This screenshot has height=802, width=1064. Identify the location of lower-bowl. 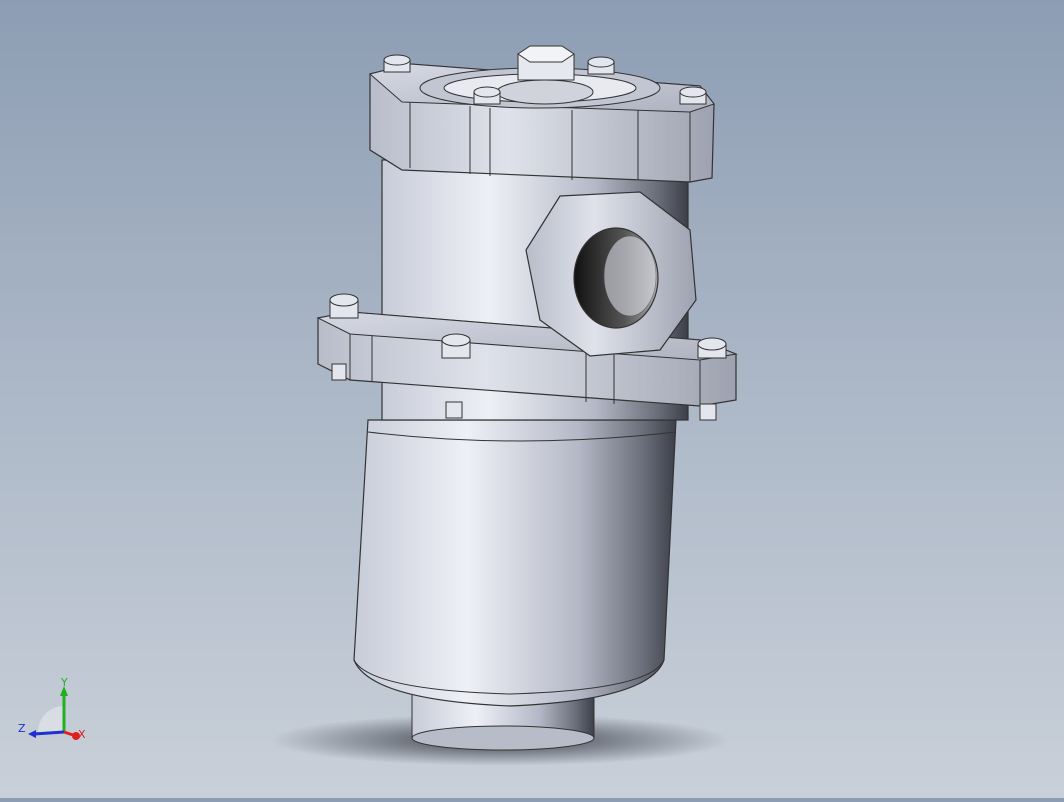
(515, 563).